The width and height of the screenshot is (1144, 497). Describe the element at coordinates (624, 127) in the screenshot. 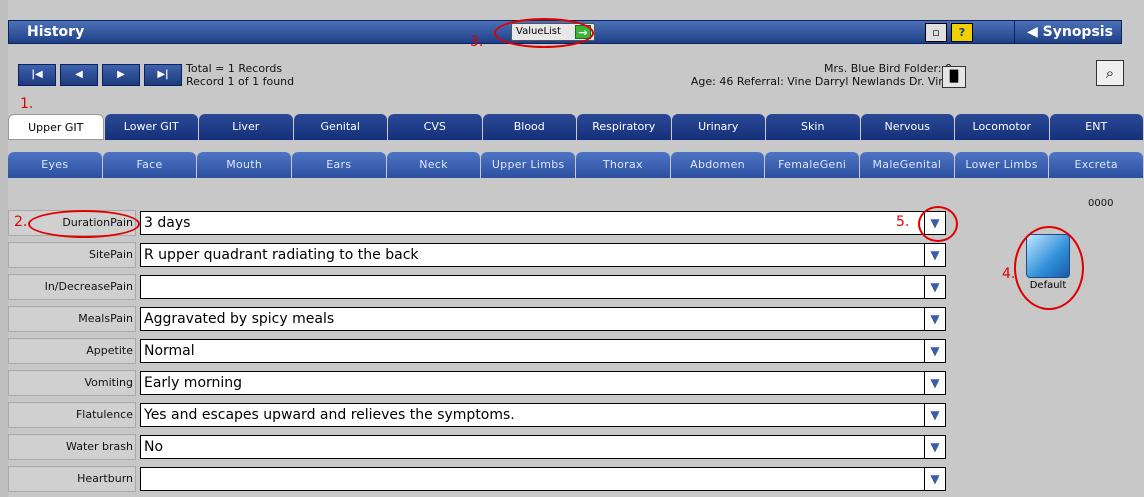

I see `tab-respiratory: Respiratory` at that location.